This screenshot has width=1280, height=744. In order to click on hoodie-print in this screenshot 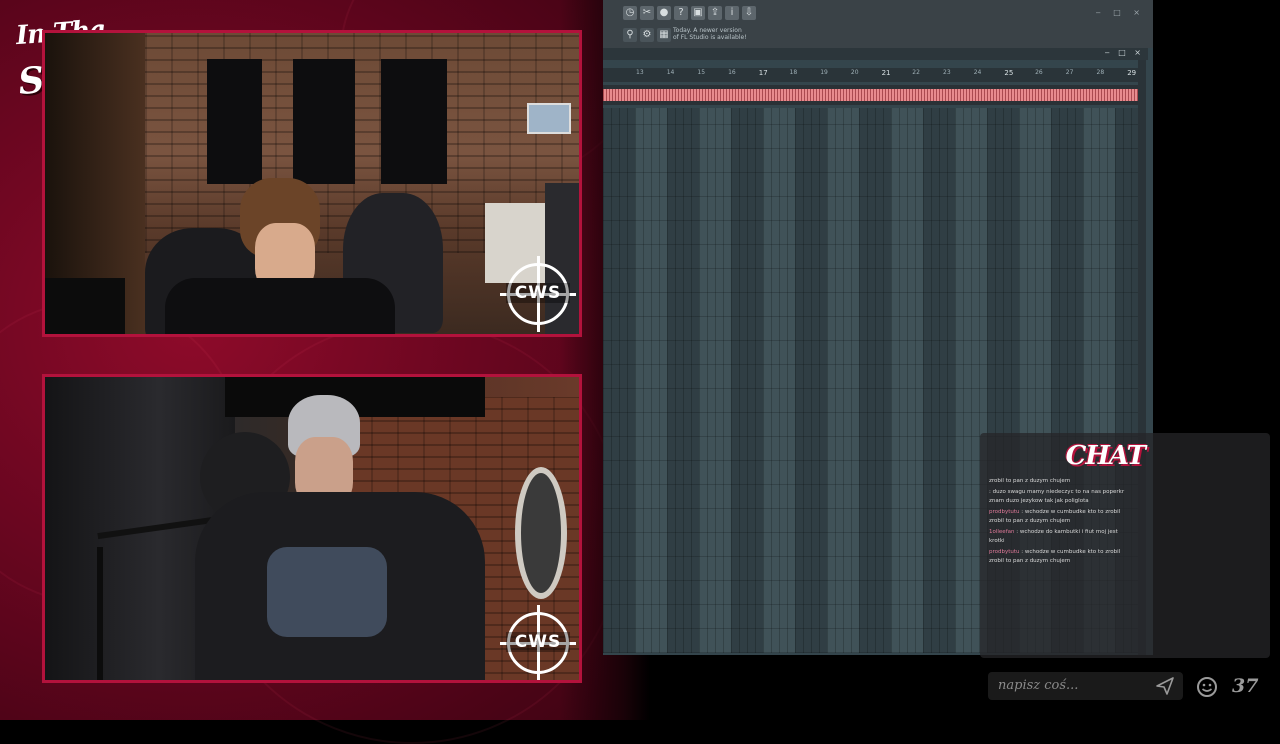, I will do `click(327, 592)`.